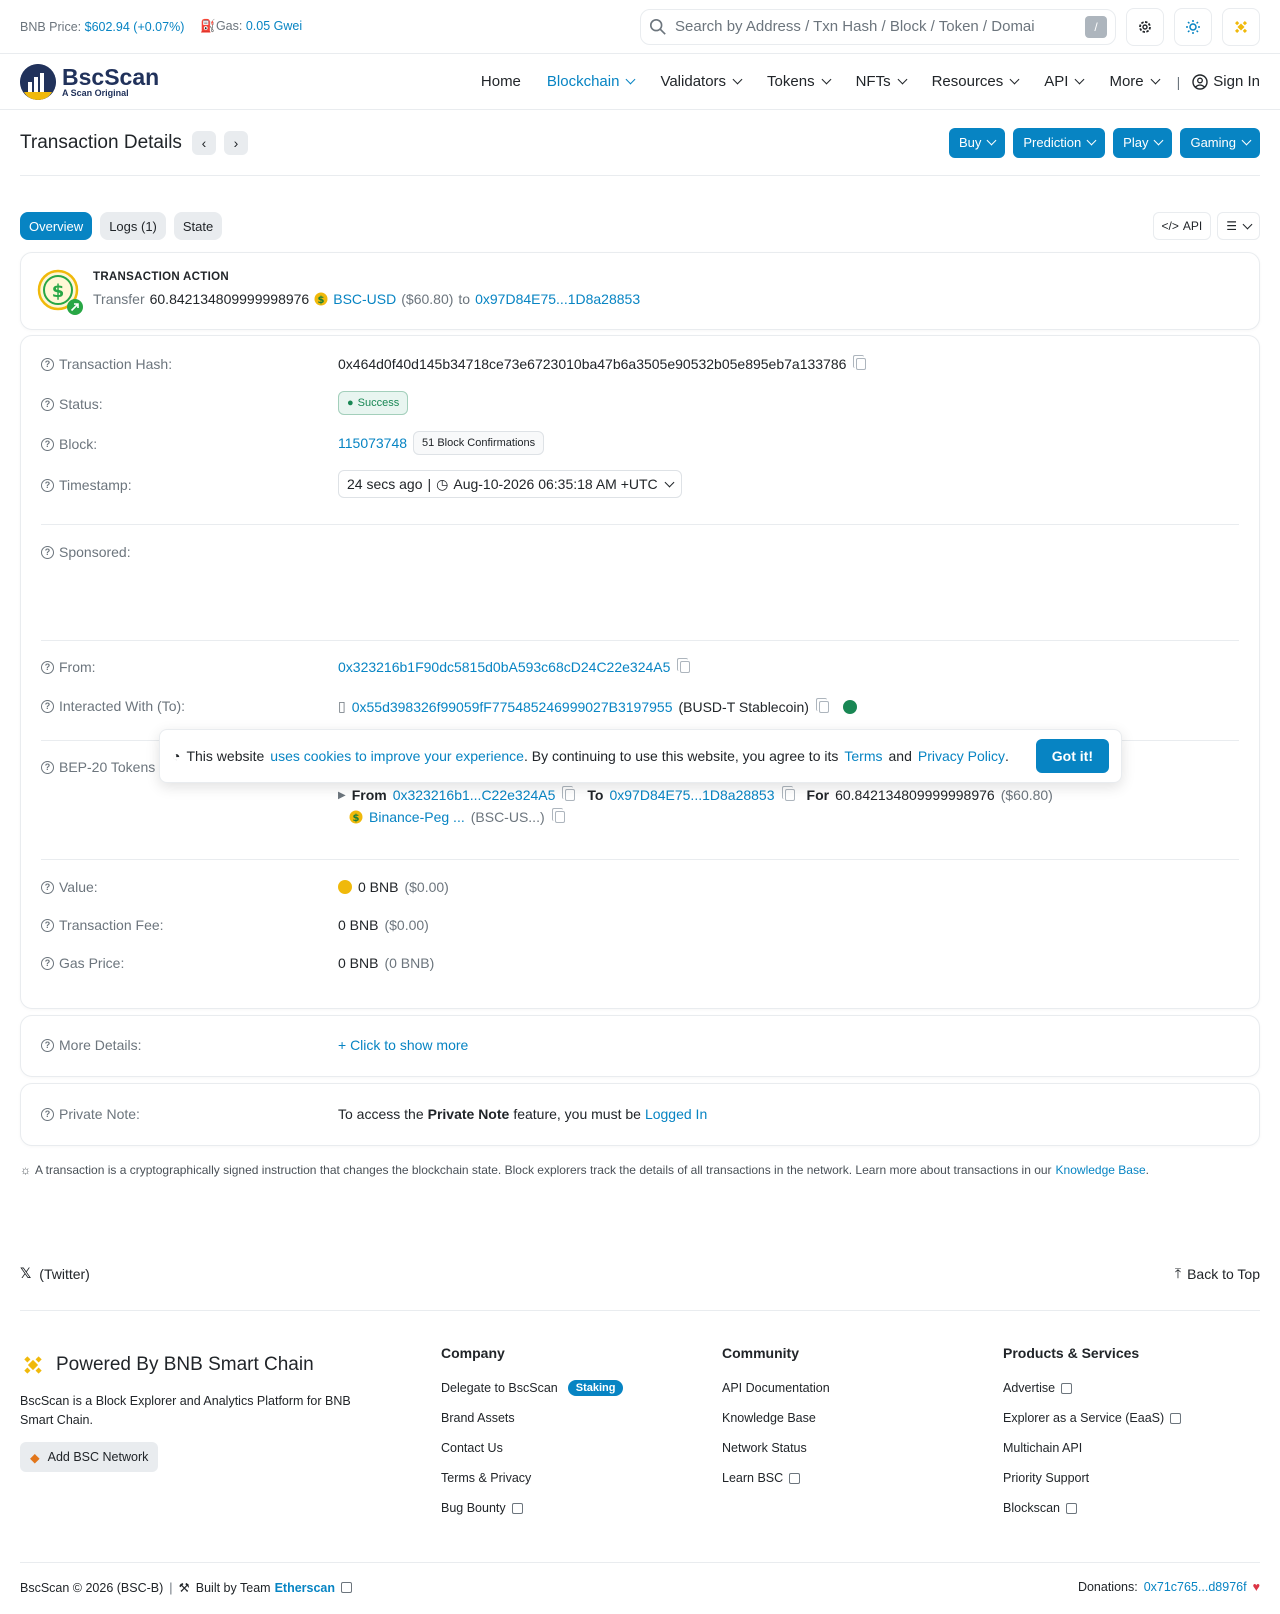 Image resolution: width=1280 pixels, height=1614 pixels. I want to click on x-icon: 𝕏, so click(26, 1273).